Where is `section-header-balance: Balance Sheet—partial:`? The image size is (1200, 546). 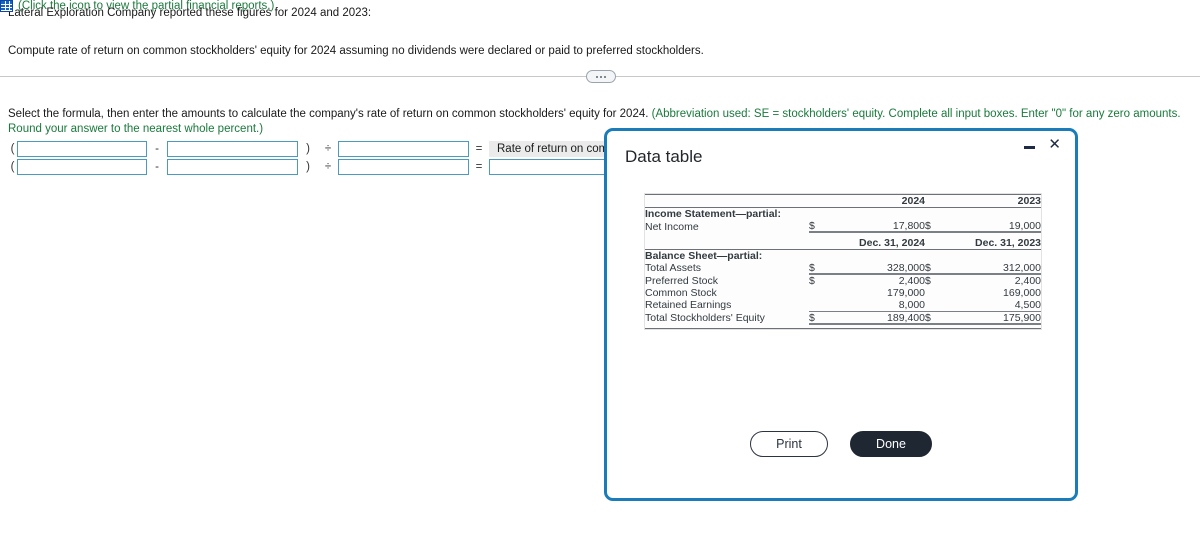 section-header-balance: Balance Sheet—partial: is located at coordinates (843, 255).